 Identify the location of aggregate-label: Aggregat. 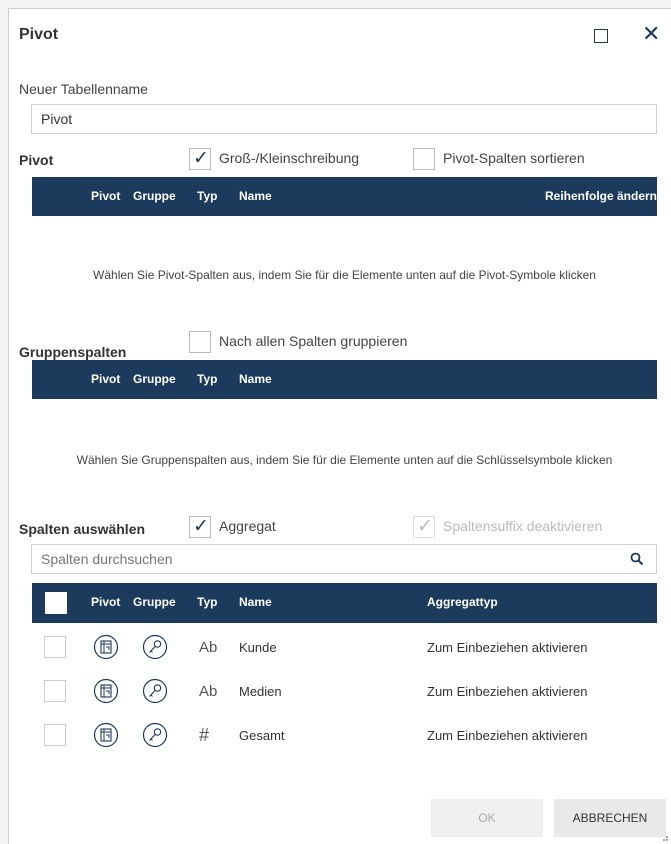
(247, 526).